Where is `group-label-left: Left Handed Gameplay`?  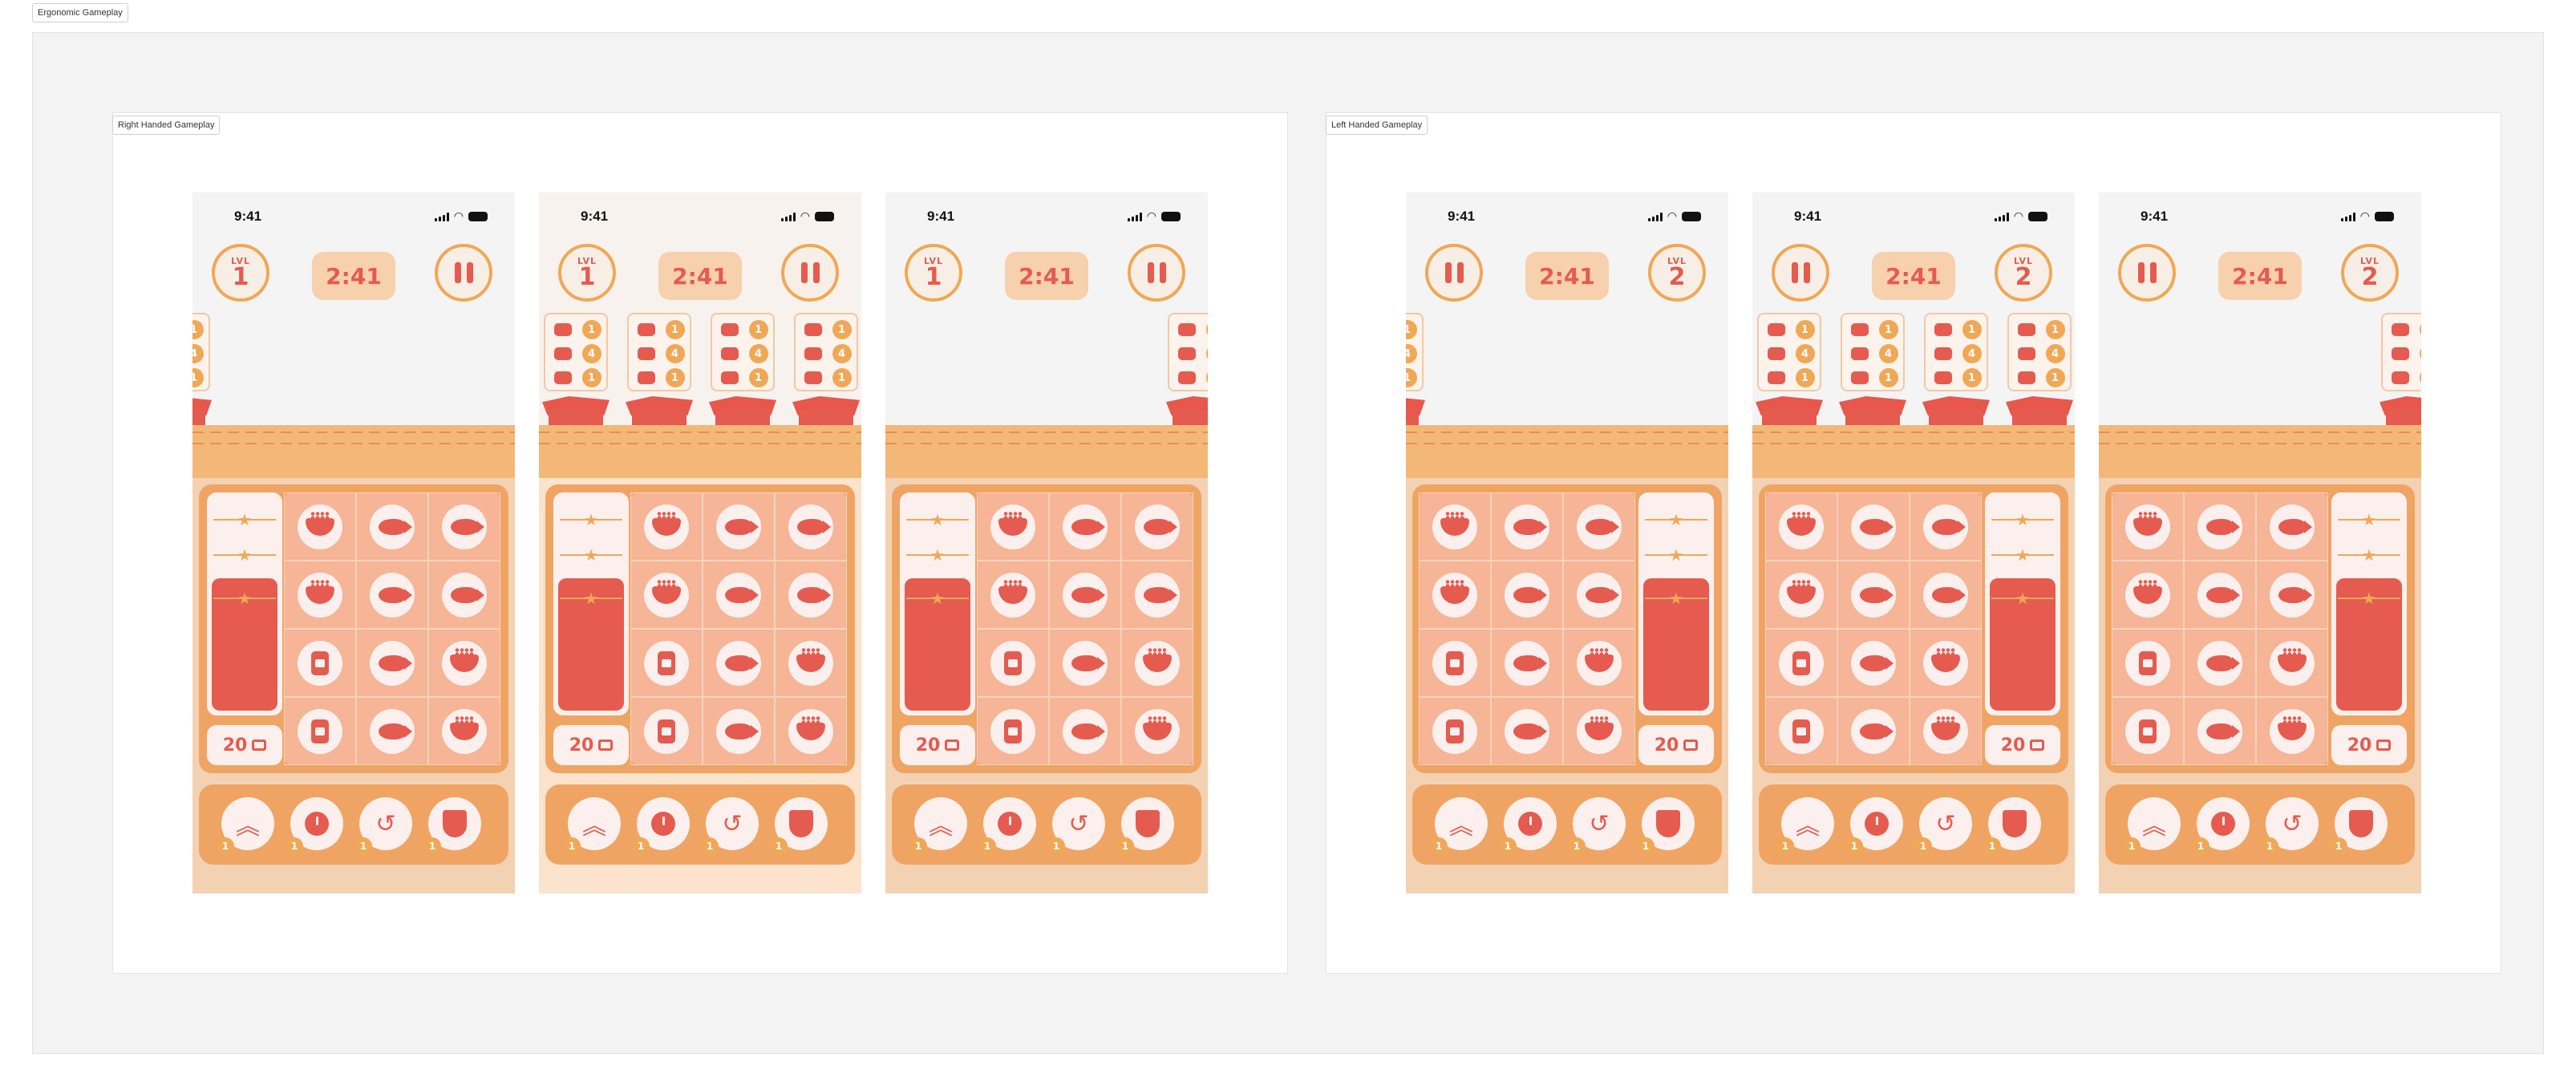 group-label-left: Left Handed Gameplay is located at coordinates (1377, 125).